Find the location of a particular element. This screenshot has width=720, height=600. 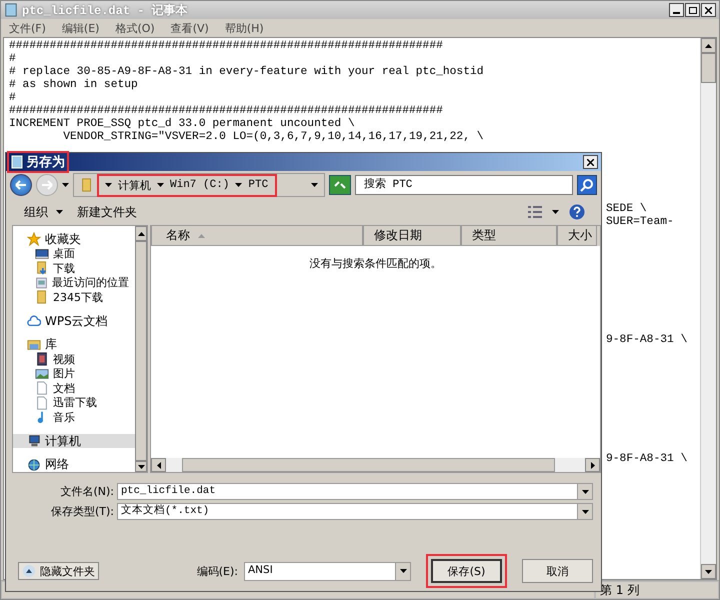

menu-item: 编辑(E) is located at coordinates (81, 28).